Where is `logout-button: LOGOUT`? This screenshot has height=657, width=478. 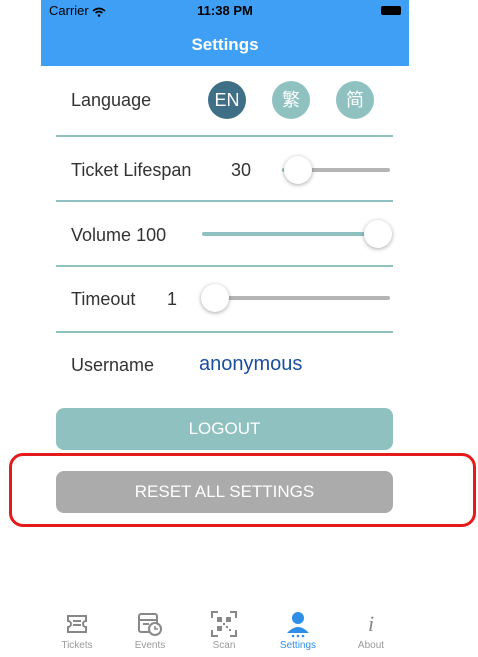
logout-button: LOGOUT is located at coordinates (224, 429).